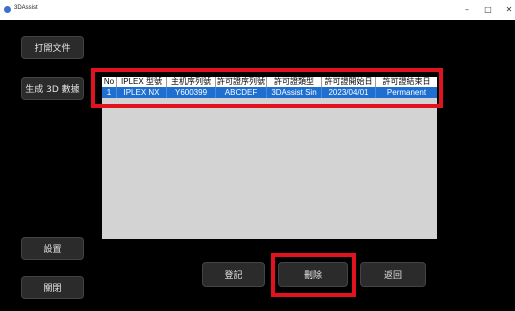 The image size is (515, 311). Describe the element at coordinates (406, 82) in the screenshot. I see `column-header-end-date: 許可證結束日` at that location.